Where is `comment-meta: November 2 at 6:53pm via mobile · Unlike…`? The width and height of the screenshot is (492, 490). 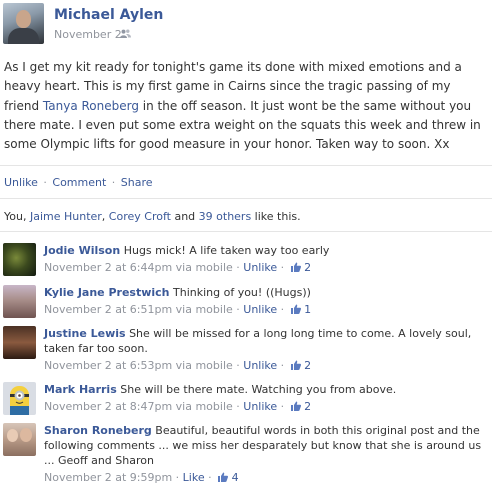 comment-meta: November 2 at 6:53pm via mobile · Unlike… is located at coordinates (264, 365).